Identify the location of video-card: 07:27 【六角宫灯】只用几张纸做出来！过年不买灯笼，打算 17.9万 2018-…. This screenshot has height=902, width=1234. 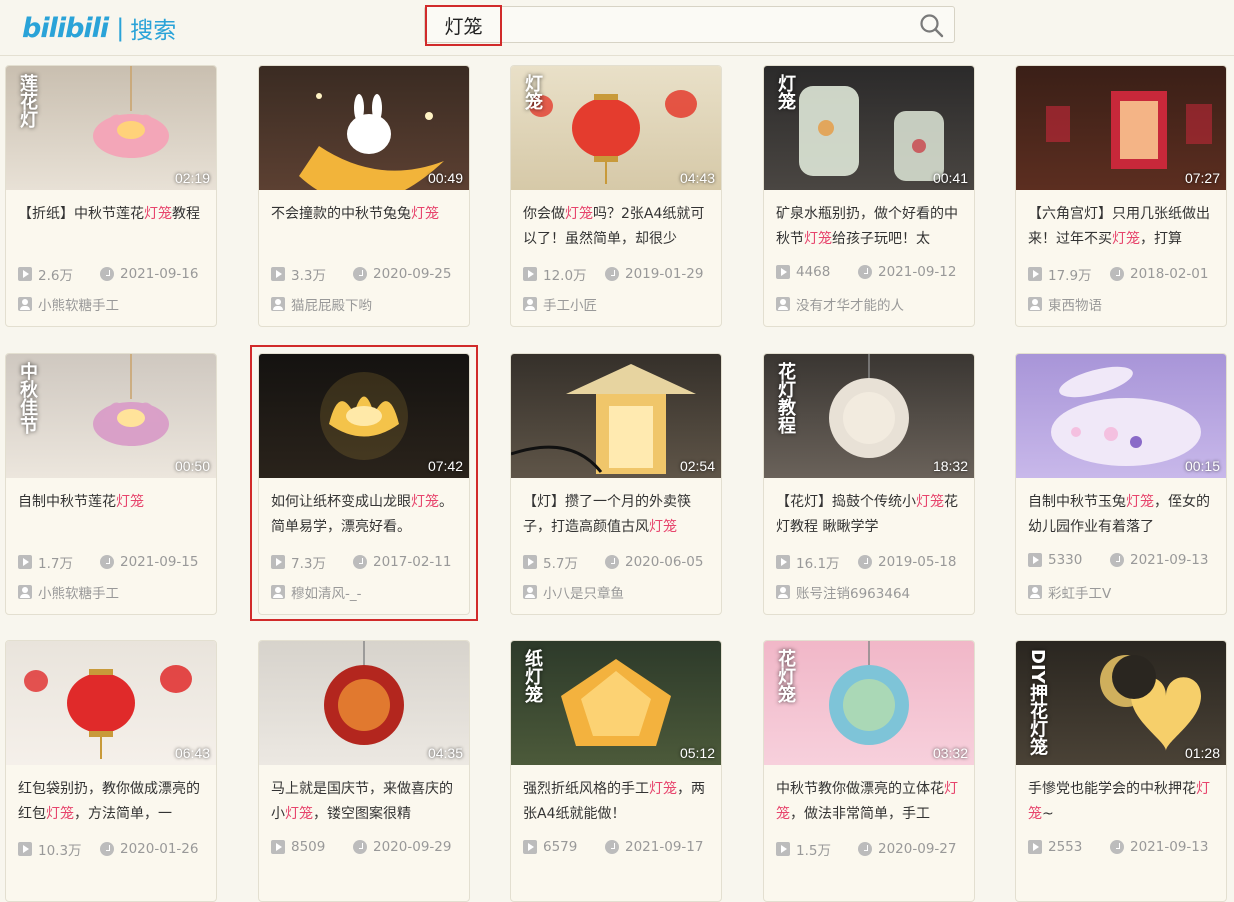
(1121, 196).